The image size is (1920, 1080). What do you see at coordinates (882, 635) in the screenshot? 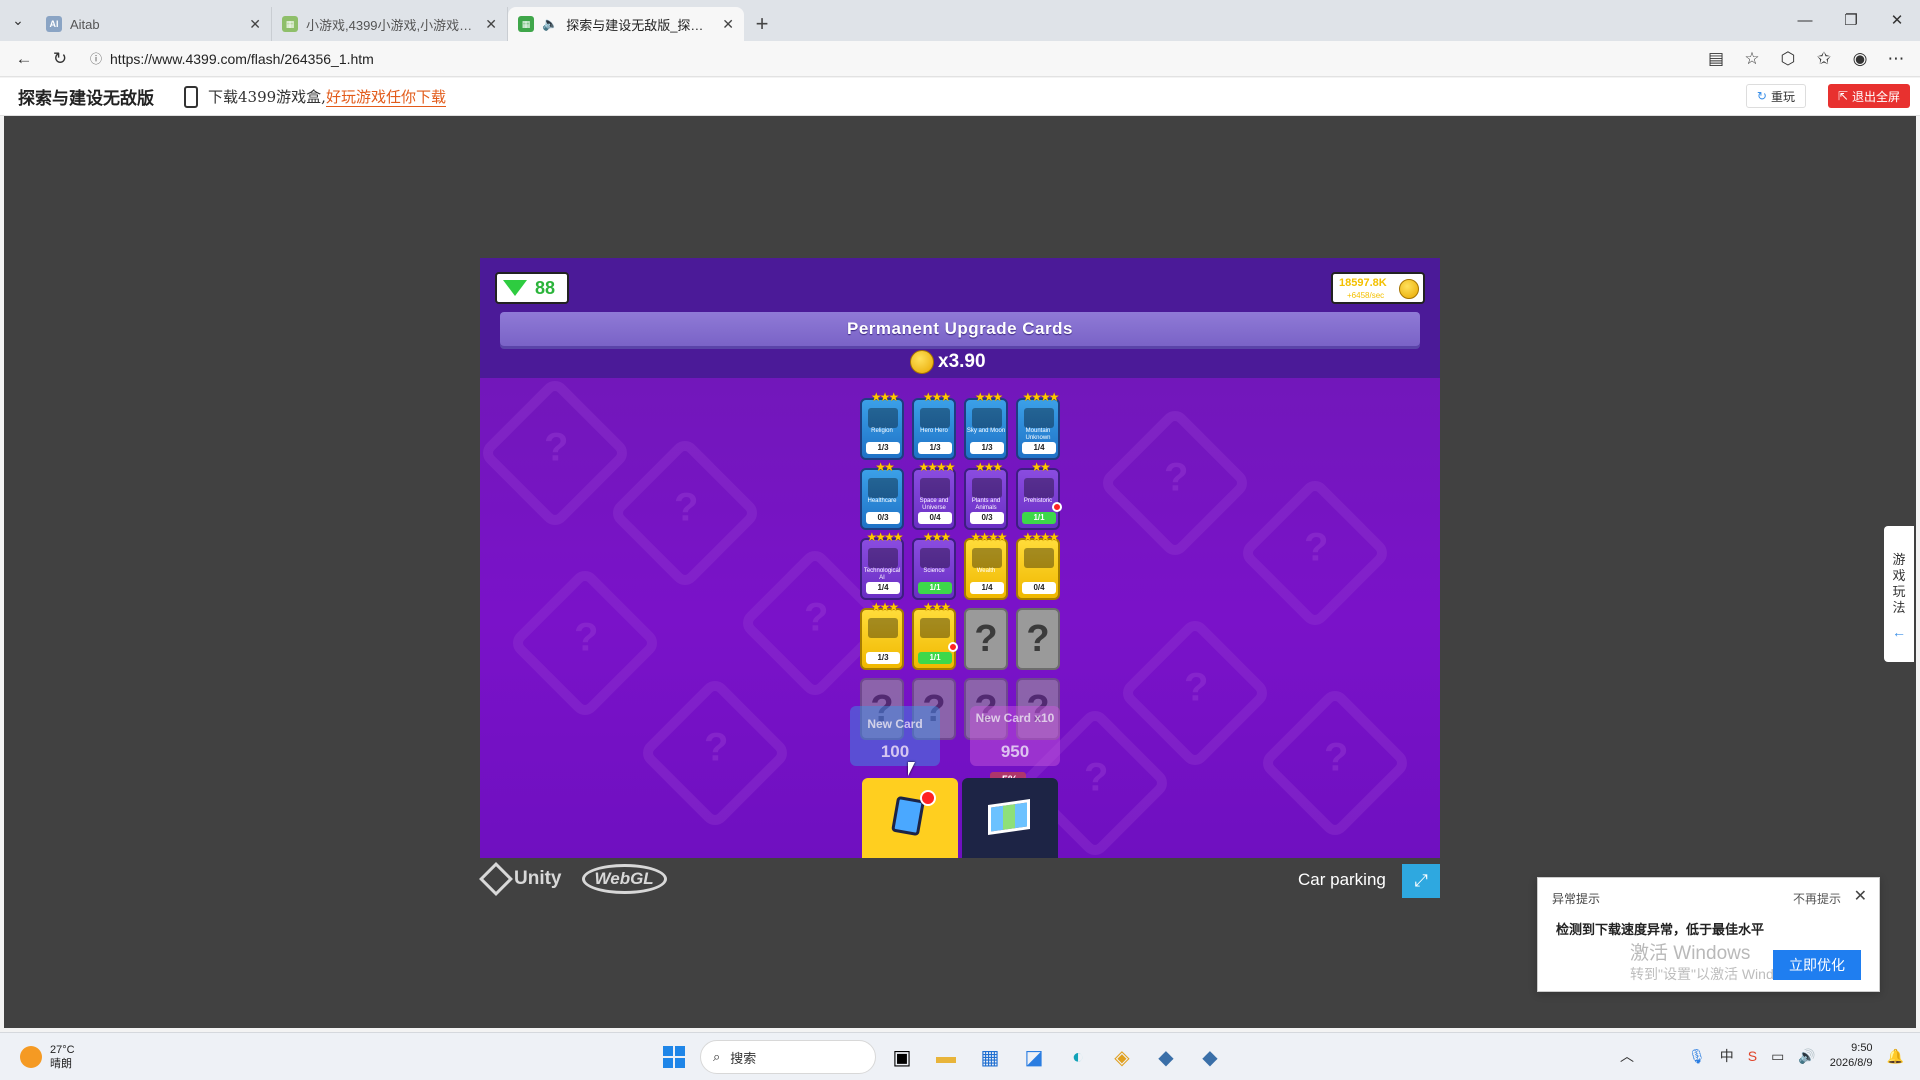
I see `upgrade-card: ★★★ 1/3` at bounding box center [882, 635].